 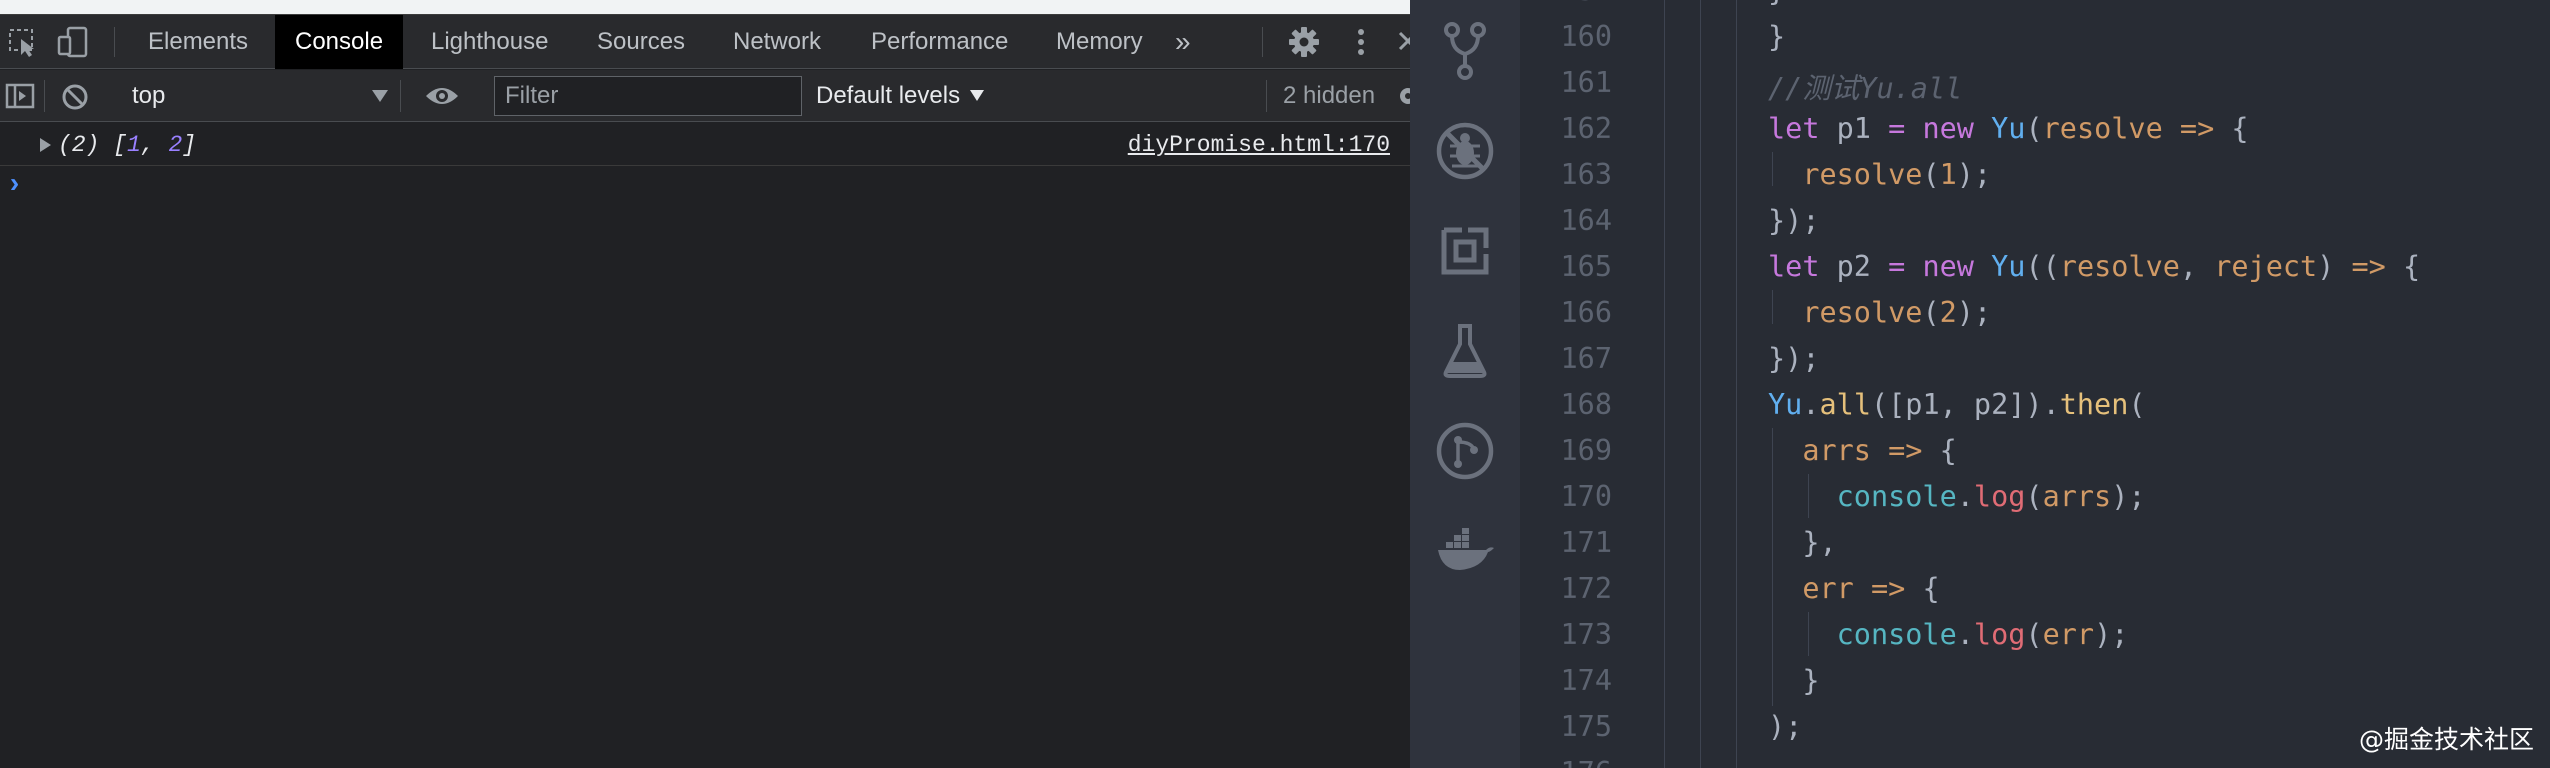 I want to click on line-number: 174, so click(x=1586, y=680).